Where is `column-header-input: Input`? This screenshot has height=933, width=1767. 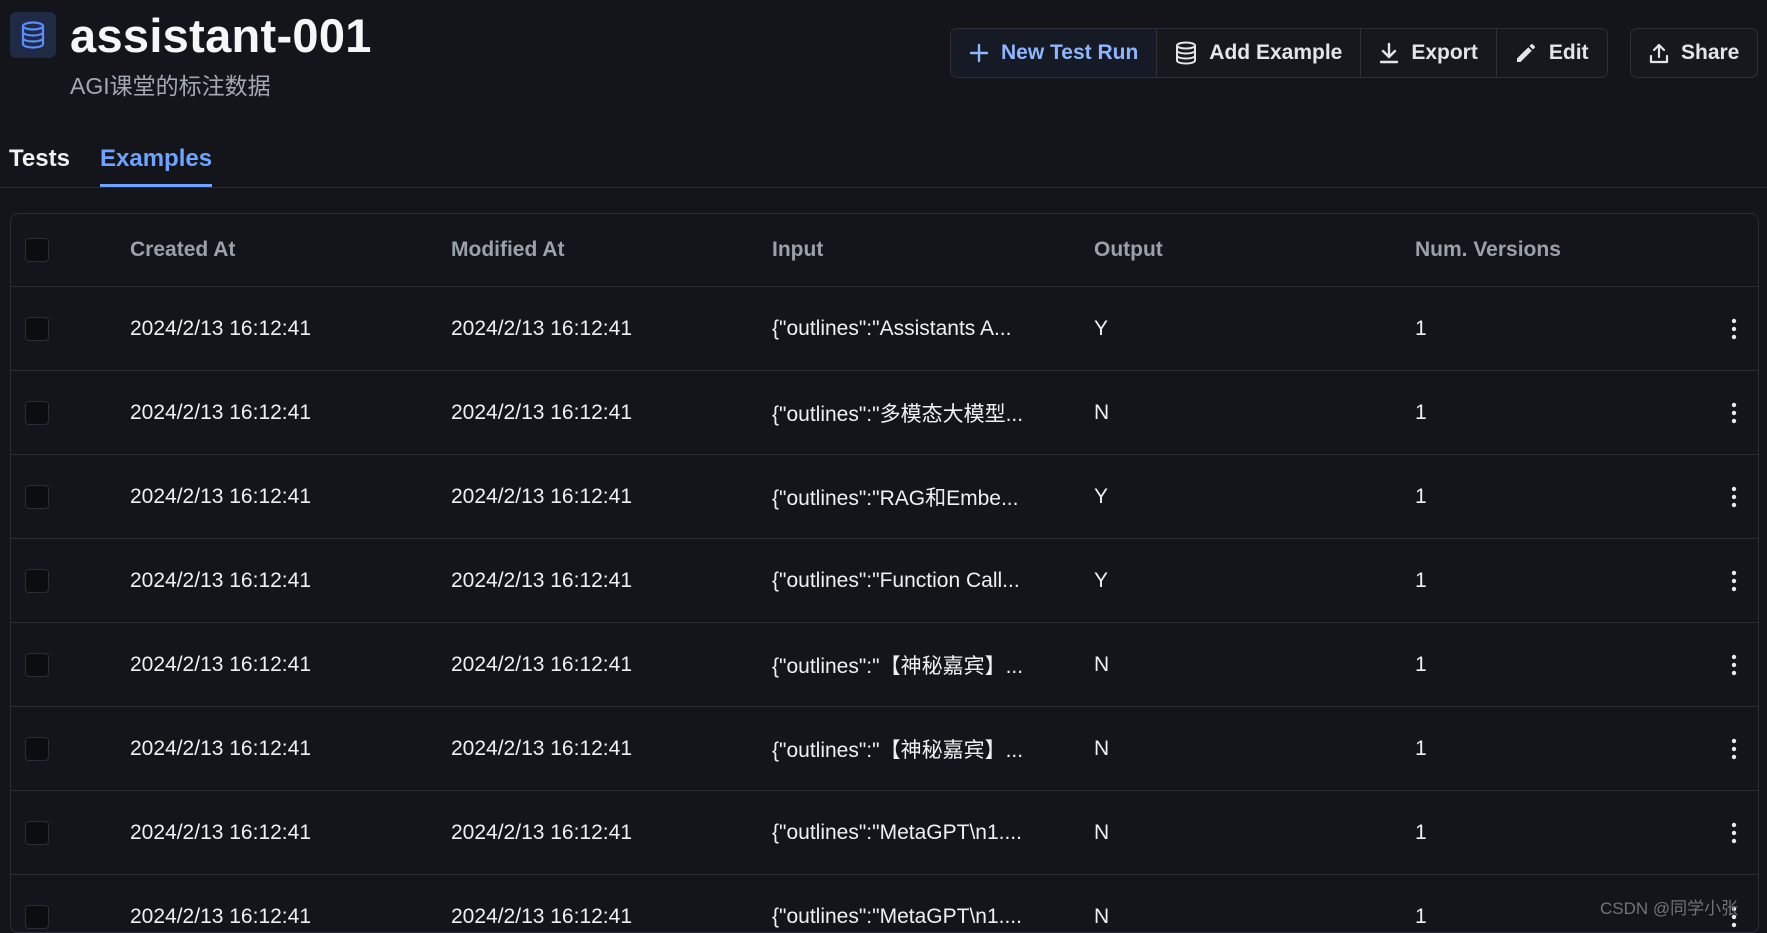 column-header-input: Input is located at coordinates (797, 250).